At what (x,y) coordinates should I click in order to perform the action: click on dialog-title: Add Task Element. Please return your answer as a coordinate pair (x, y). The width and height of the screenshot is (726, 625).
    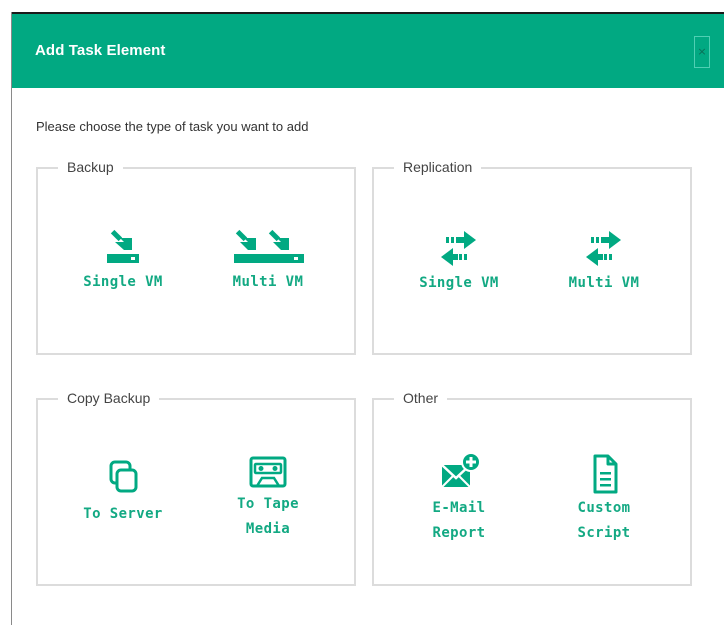
    Looking at the image, I should click on (100, 50).